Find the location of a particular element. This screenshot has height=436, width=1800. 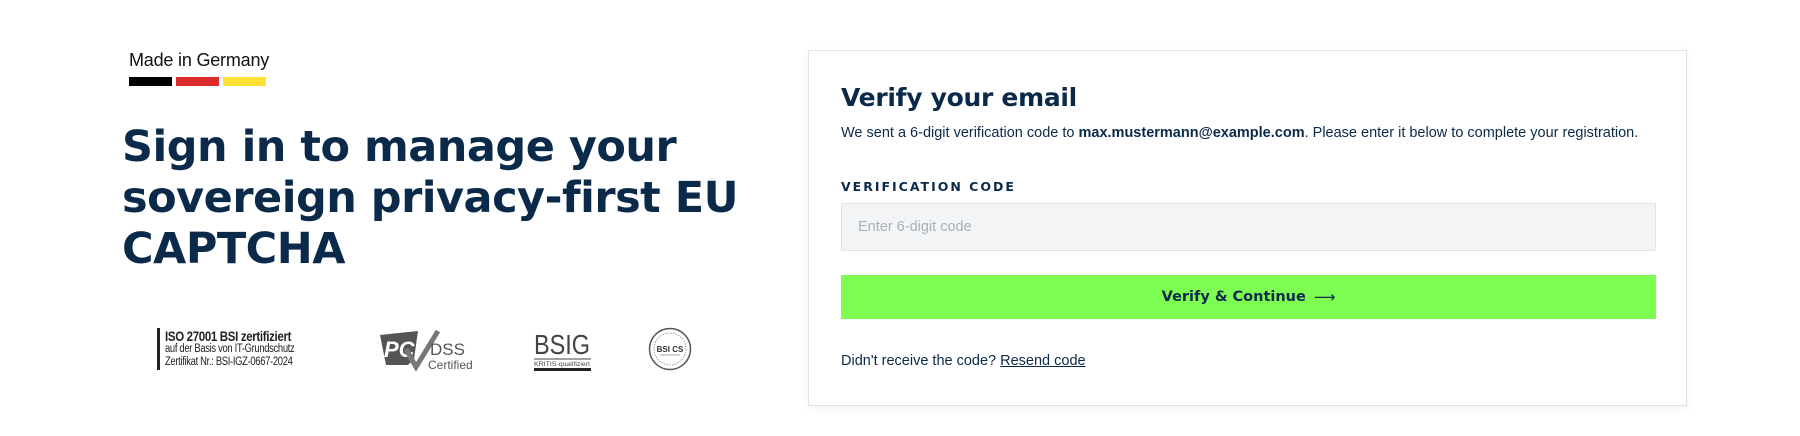

flag-stripe-red is located at coordinates (197, 81).